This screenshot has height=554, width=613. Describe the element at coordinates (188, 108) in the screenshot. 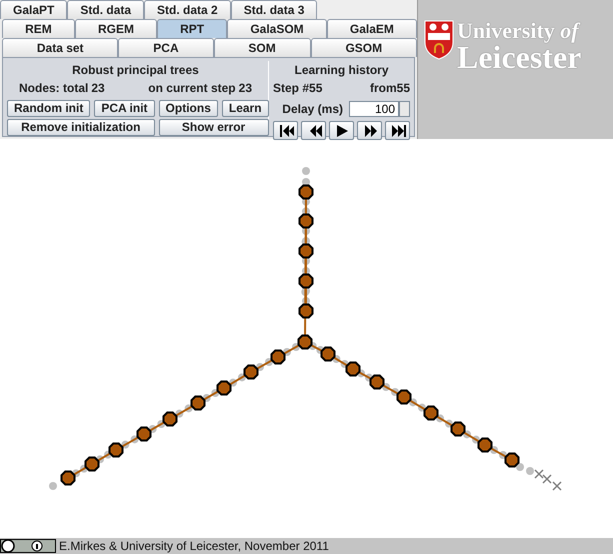

I see `button: Options` at that location.